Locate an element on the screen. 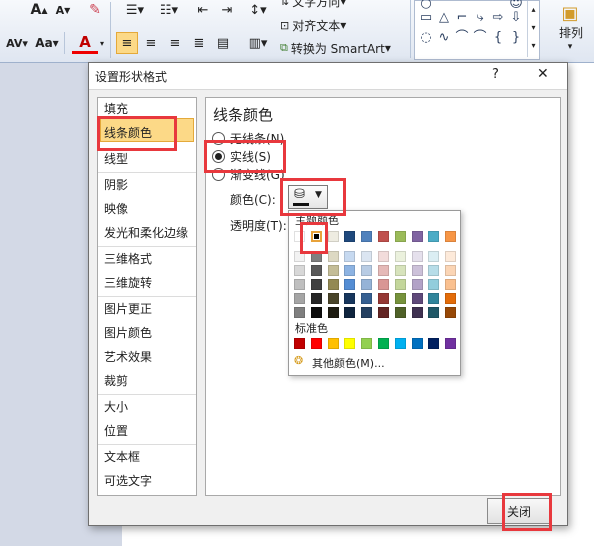  align-left-button: ≡ is located at coordinates (127, 43).